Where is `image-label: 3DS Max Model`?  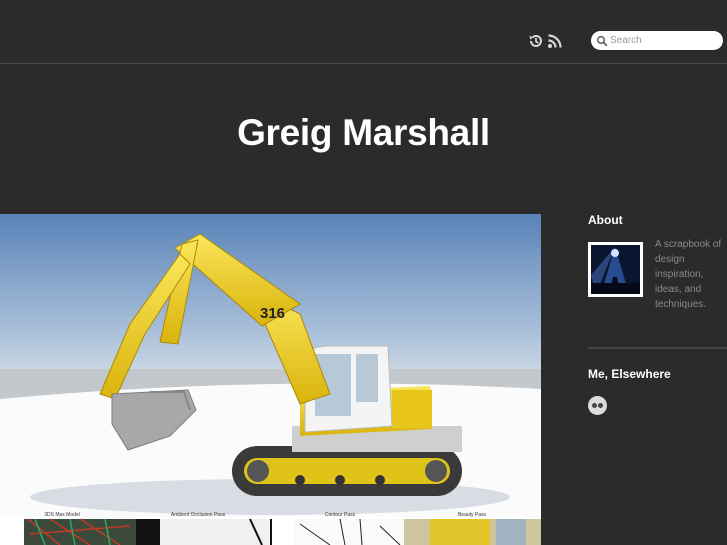
image-label: 3DS Max Model is located at coordinates (62, 515).